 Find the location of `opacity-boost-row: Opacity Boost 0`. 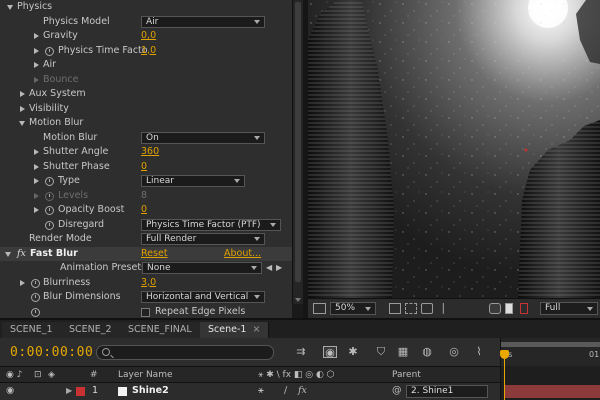

opacity-boost-row: Opacity Boost 0 is located at coordinates (146, 210).